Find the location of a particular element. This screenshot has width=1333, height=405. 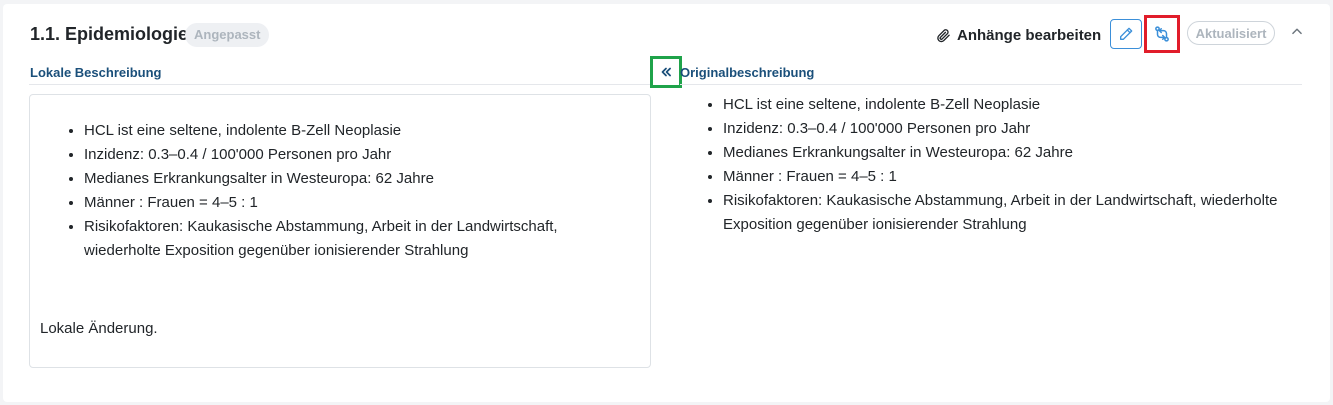

section-title: 1.1. Epidemiologie is located at coordinates (109, 34).